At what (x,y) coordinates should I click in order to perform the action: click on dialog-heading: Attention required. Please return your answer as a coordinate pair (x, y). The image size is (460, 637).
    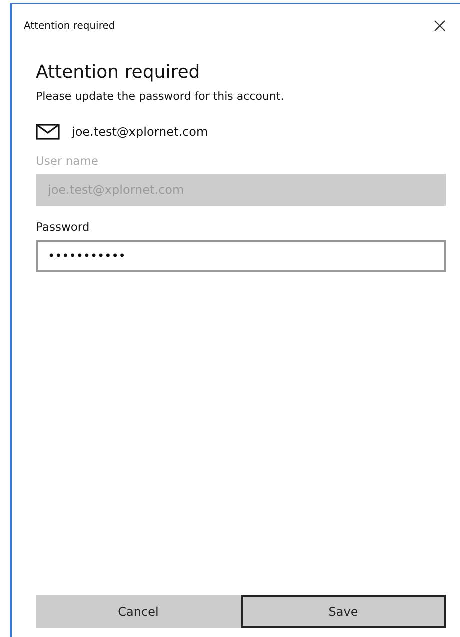
    Looking at the image, I should click on (119, 72).